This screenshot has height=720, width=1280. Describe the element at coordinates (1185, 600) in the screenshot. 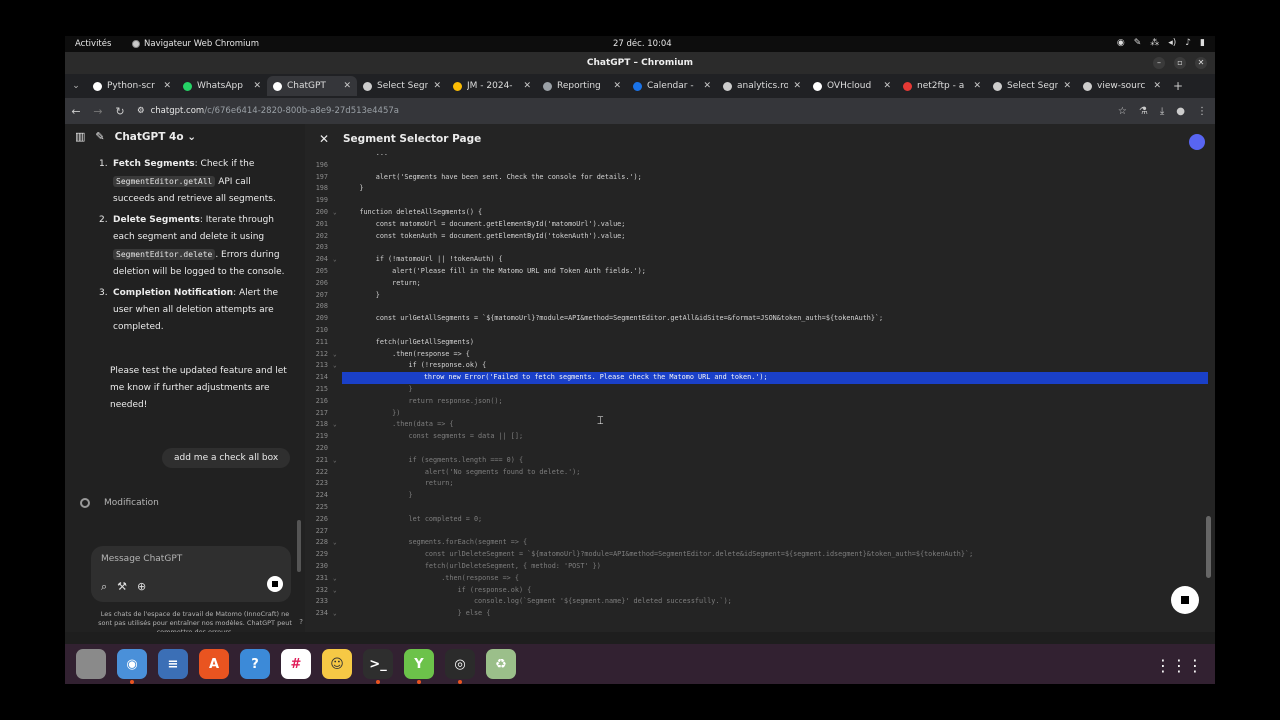

I see `canvas-stop-button` at that location.